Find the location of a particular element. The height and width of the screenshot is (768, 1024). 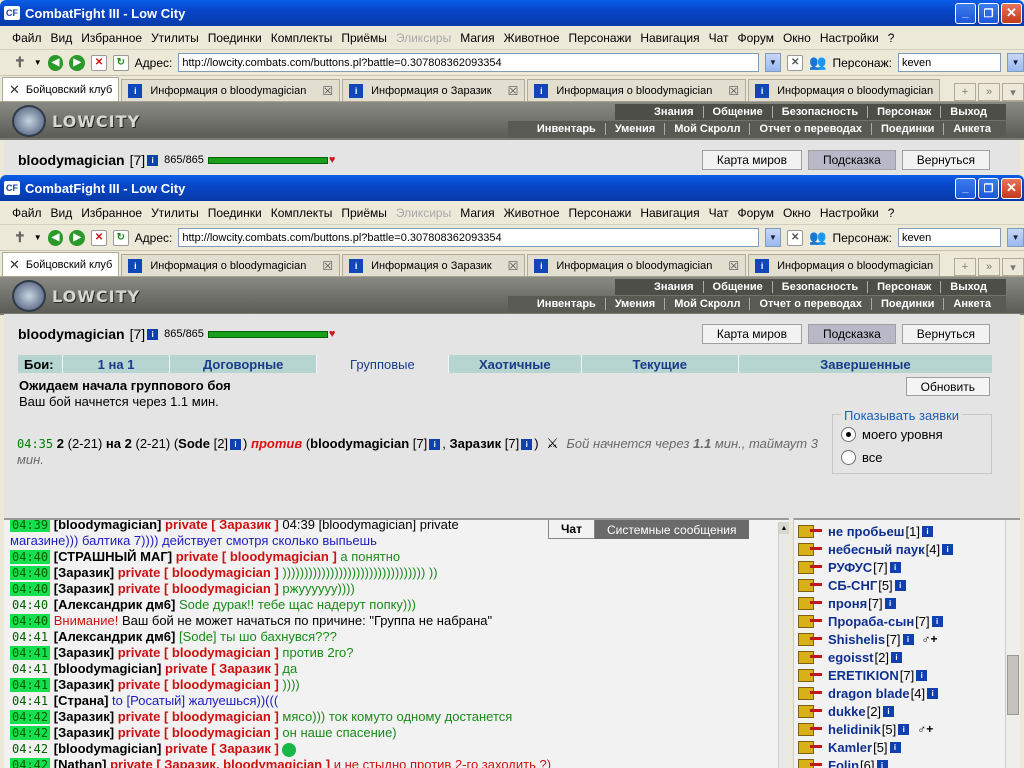

new-tab-icon: + is located at coordinates (965, 92).